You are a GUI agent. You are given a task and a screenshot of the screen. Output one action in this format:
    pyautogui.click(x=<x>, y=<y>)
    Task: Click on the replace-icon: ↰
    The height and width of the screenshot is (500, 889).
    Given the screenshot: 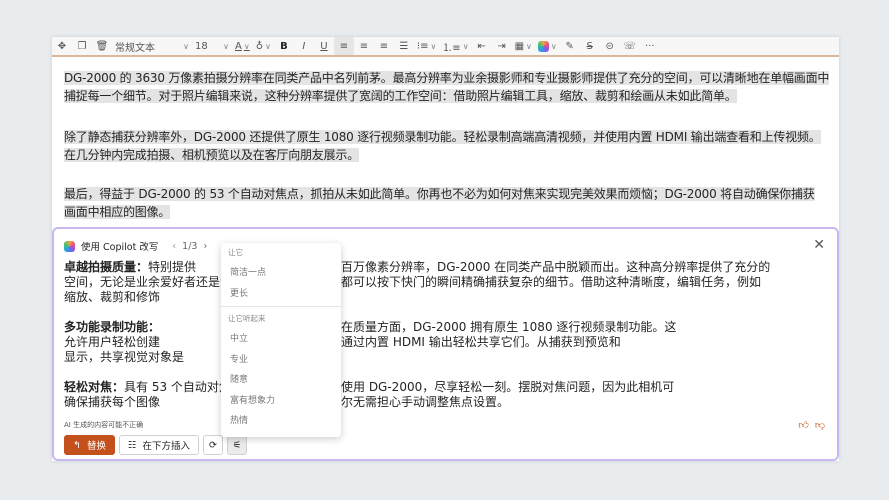 What is the action you would take?
    pyautogui.click(x=77, y=445)
    